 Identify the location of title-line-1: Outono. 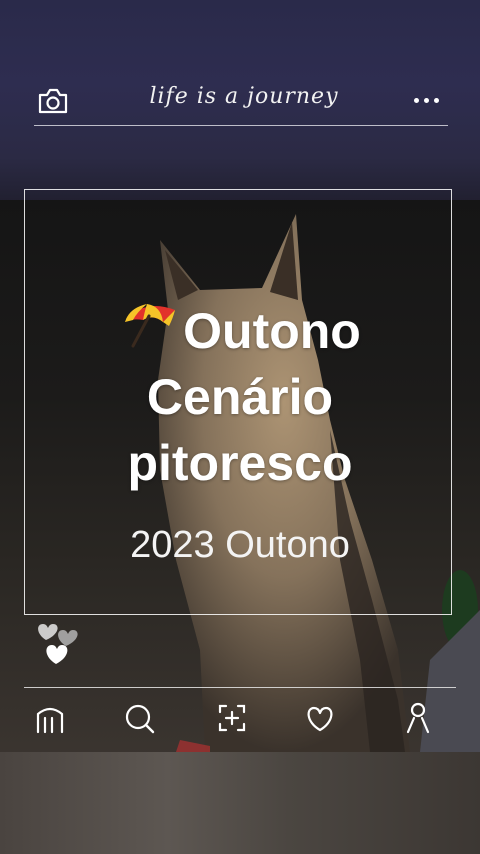
(240, 330).